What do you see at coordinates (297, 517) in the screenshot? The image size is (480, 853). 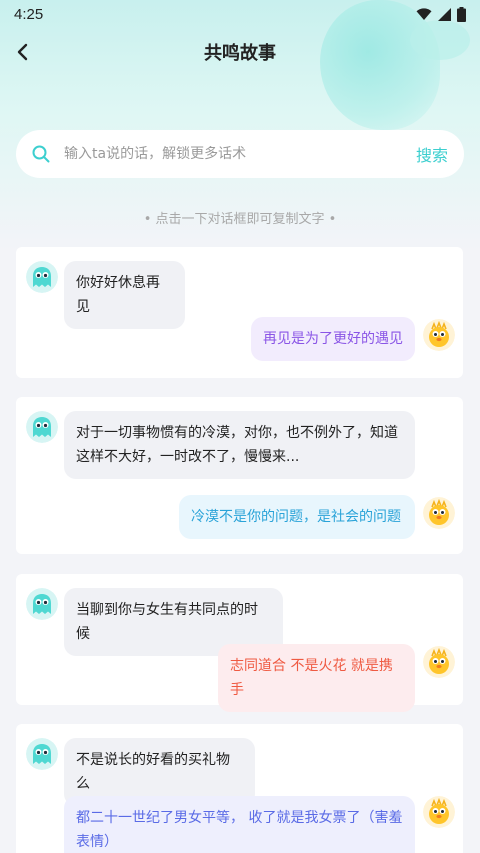 I see `right-reply-bubble: 冷漠不是你的问题，是社会的问题` at bounding box center [297, 517].